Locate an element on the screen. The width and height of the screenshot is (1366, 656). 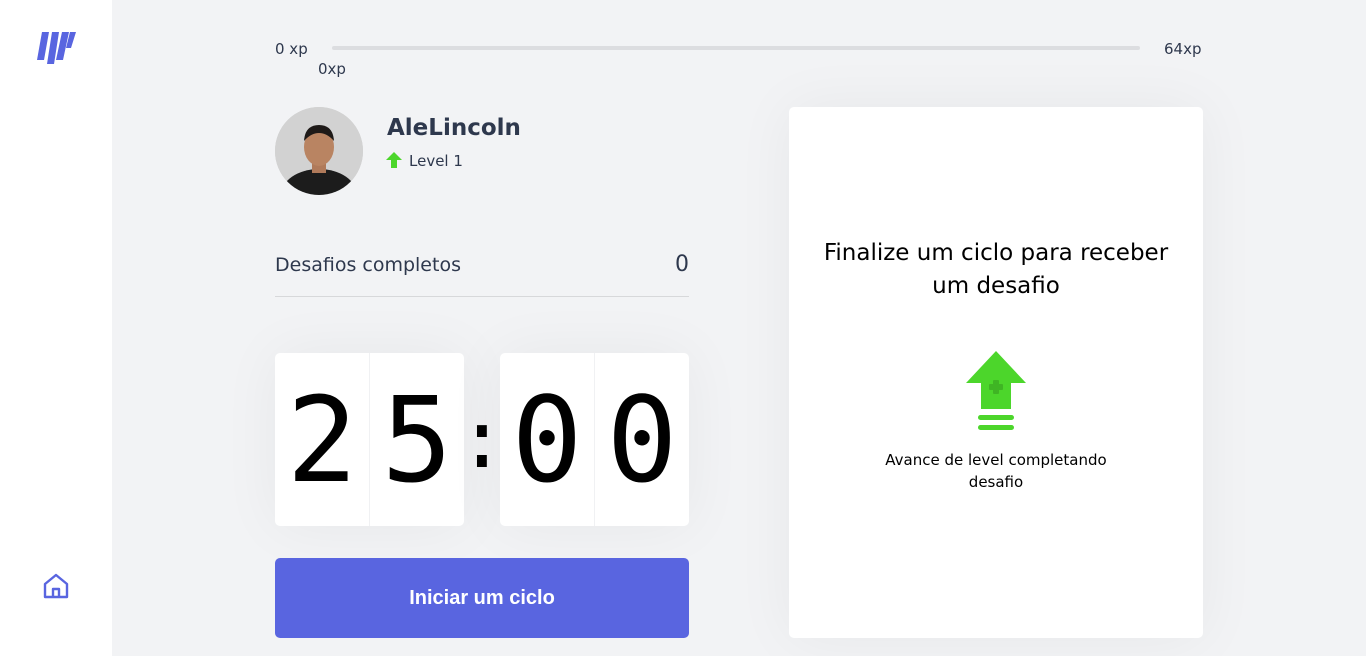
countdown-seconds: 0 0 is located at coordinates (594, 439).